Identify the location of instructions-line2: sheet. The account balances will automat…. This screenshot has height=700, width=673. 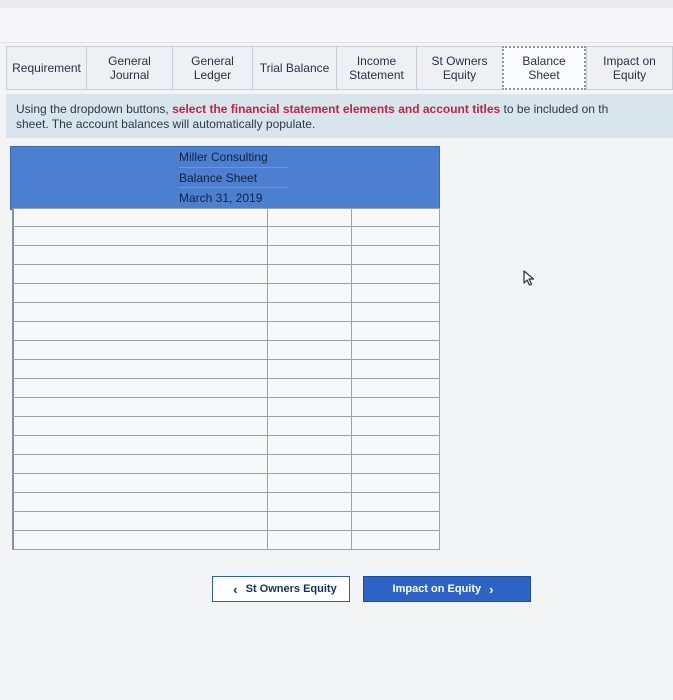
(166, 124).